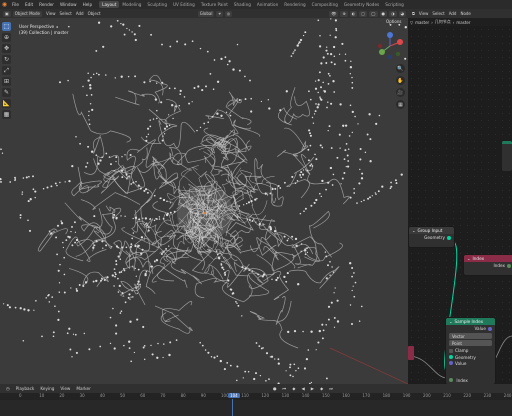 The image size is (512, 416). Describe the element at coordinates (7, 13) in the screenshot. I see `editor-type-3d-icon: ▣` at that location.